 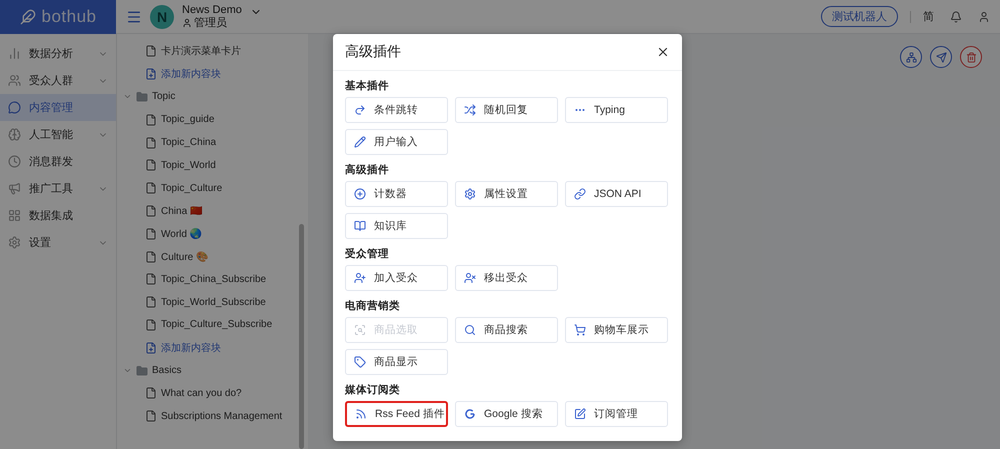 I want to click on send-icon, so click(x=941, y=57).